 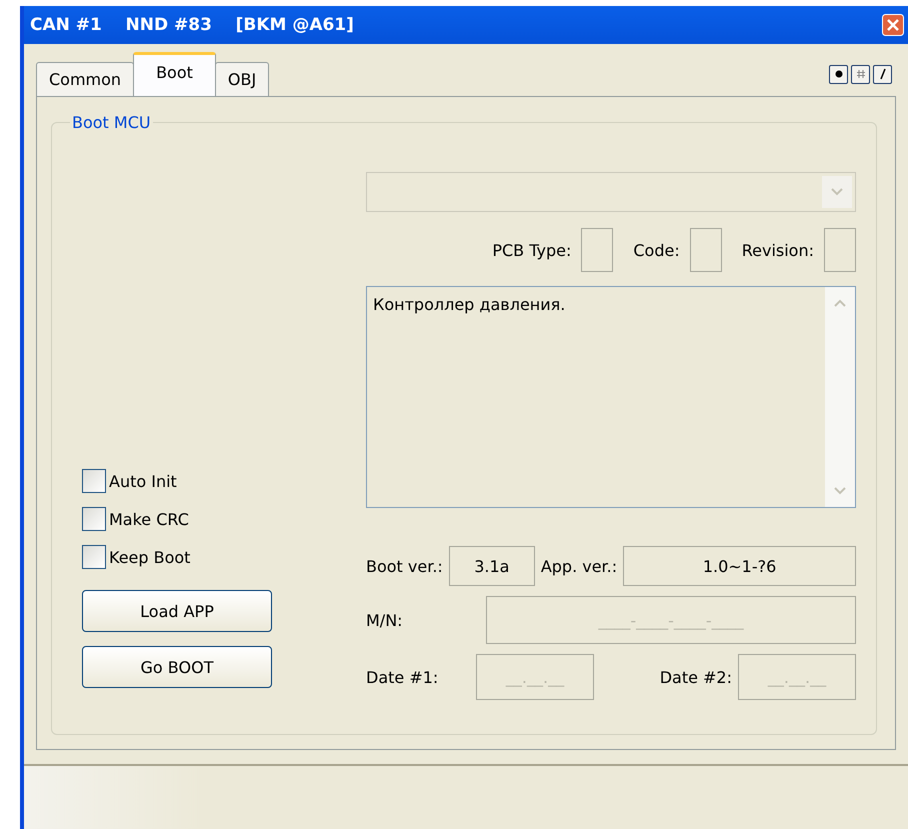 I want to click on field-label: Code:, so click(x=656, y=250).